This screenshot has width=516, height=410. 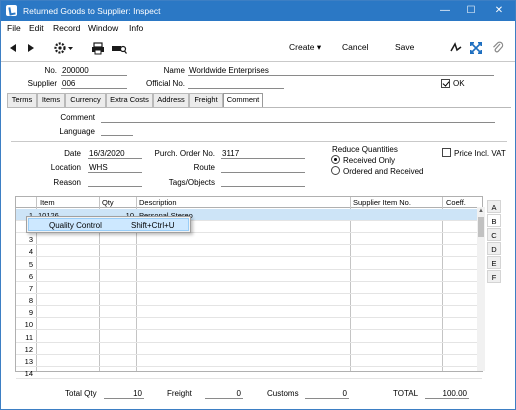 I want to click on price-incl-vat-label: Price Incl. VAT, so click(x=480, y=153).